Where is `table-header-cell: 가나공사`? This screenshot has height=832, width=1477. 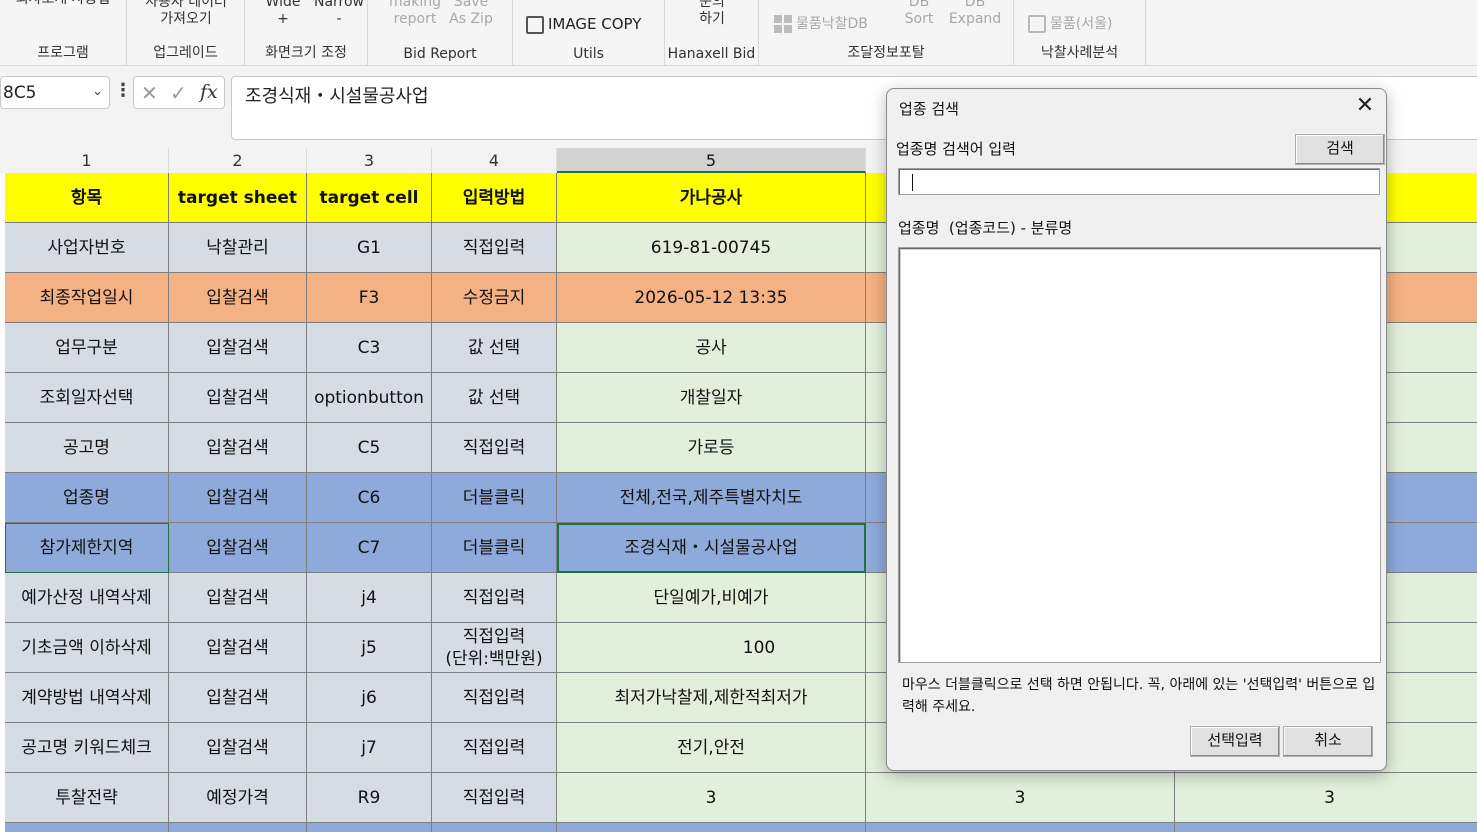 table-header-cell: 가나공사 is located at coordinates (711, 198).